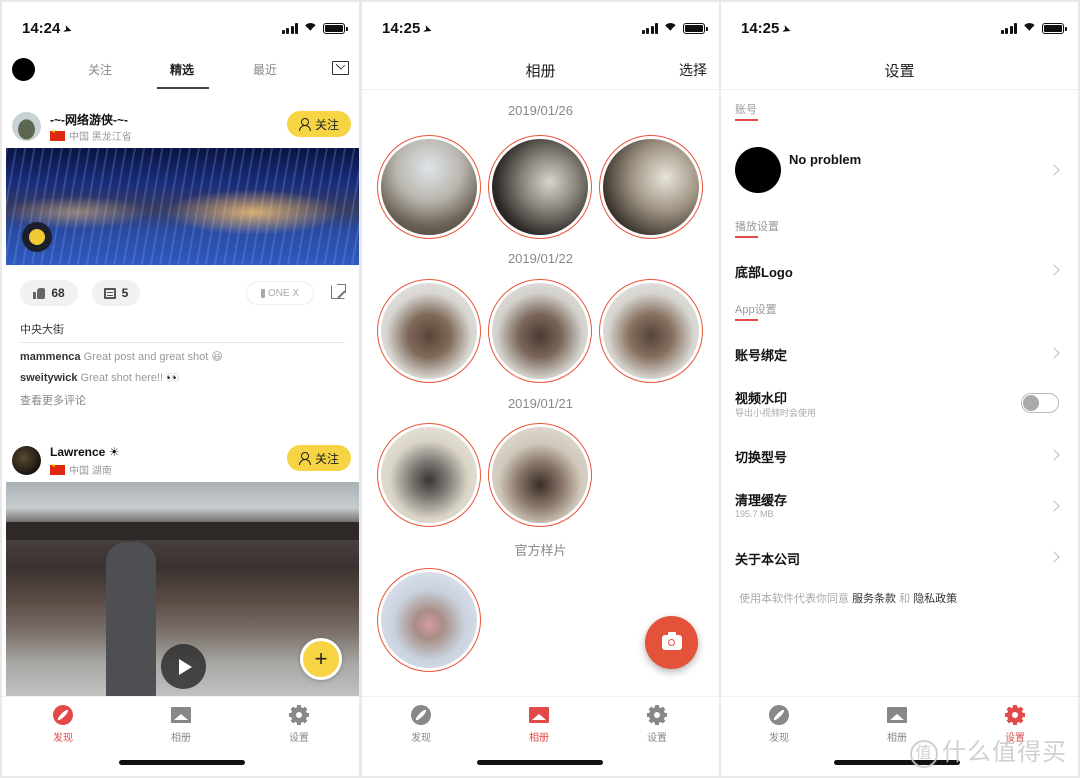  Describe the element at coordinates (899, 71) in the screenshot. I see `page-title: 设置` at that location.